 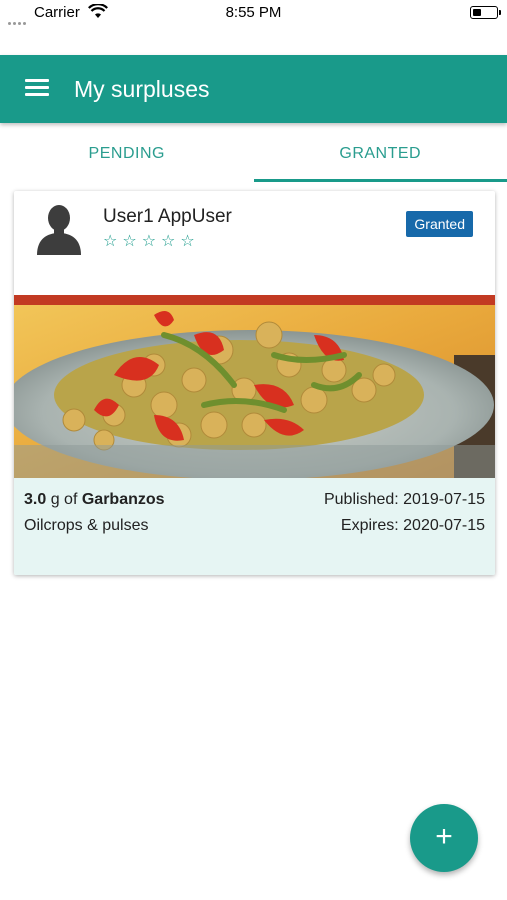 What do you see at coordinates (404, 499) in the screenshot?
I see `published-date: Published: 2019-07-15` at bounding box center [404, 499].